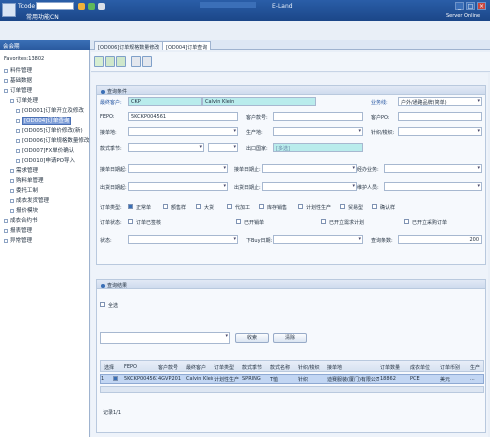 The image size is (490, 437). What do you see at coordinates (334, 367) in the screenshot?
I see `column-header: 接单地` at bounding box center [334, 367].